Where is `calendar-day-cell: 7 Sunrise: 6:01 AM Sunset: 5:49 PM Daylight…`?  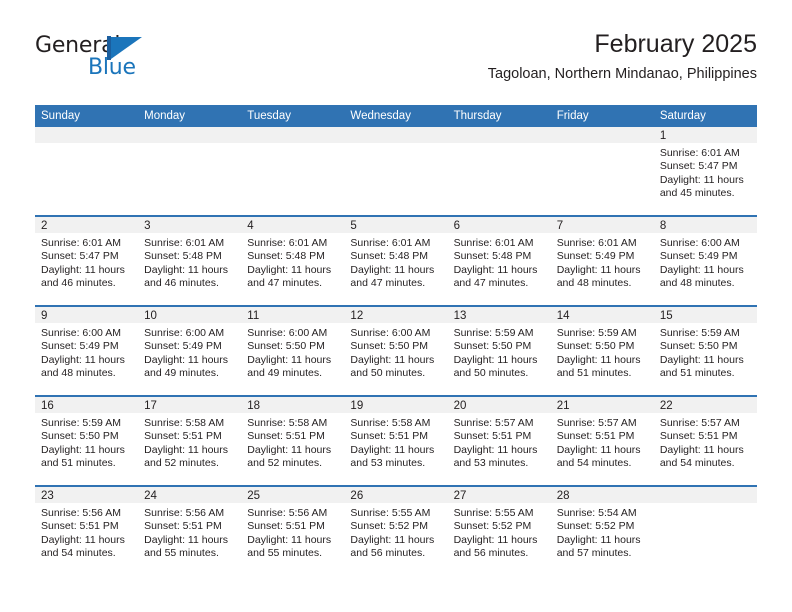 calendar-day-cell: 7 Sunrise: 6:01 AM Sunset: 5:49 PM Daylight… is located at coordinates (602, 260).